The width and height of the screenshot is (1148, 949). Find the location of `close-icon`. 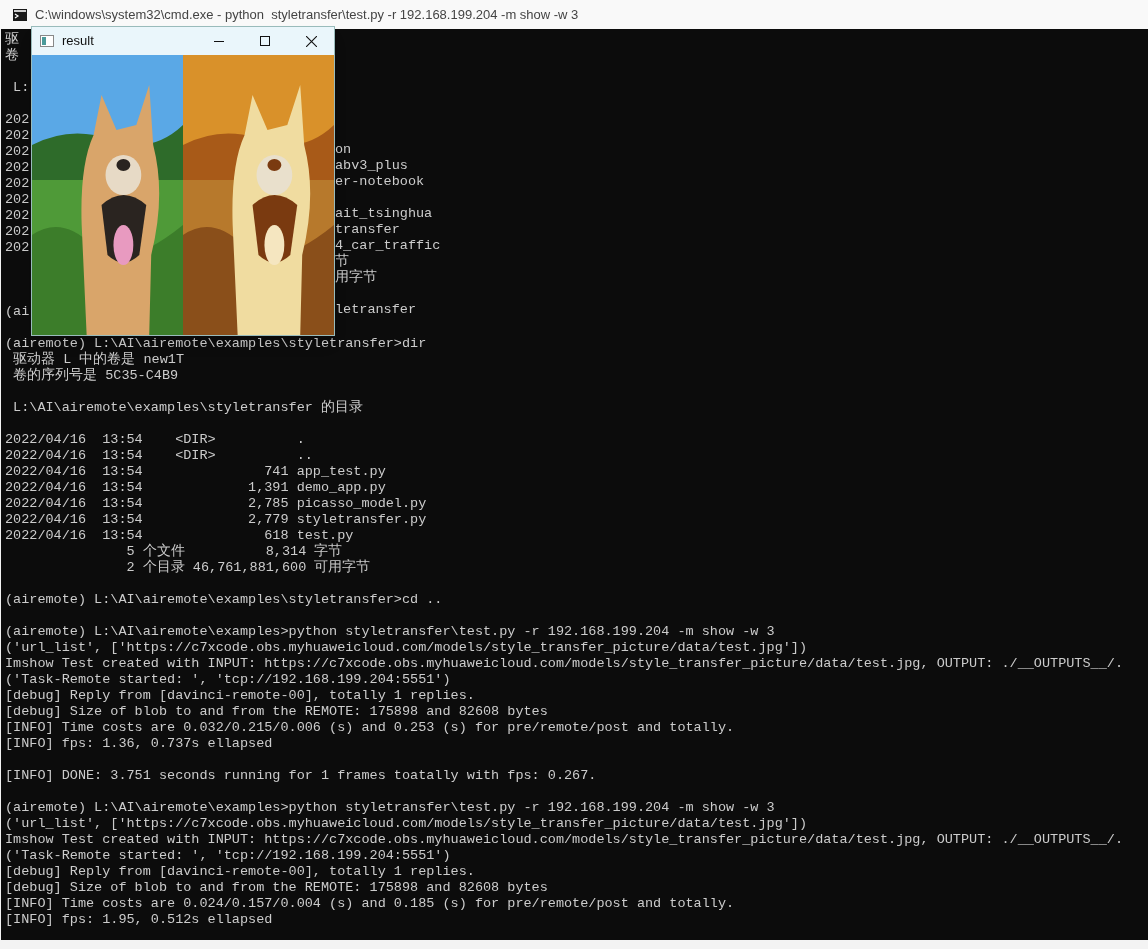

close-icon is located at coordinates (311, 41).